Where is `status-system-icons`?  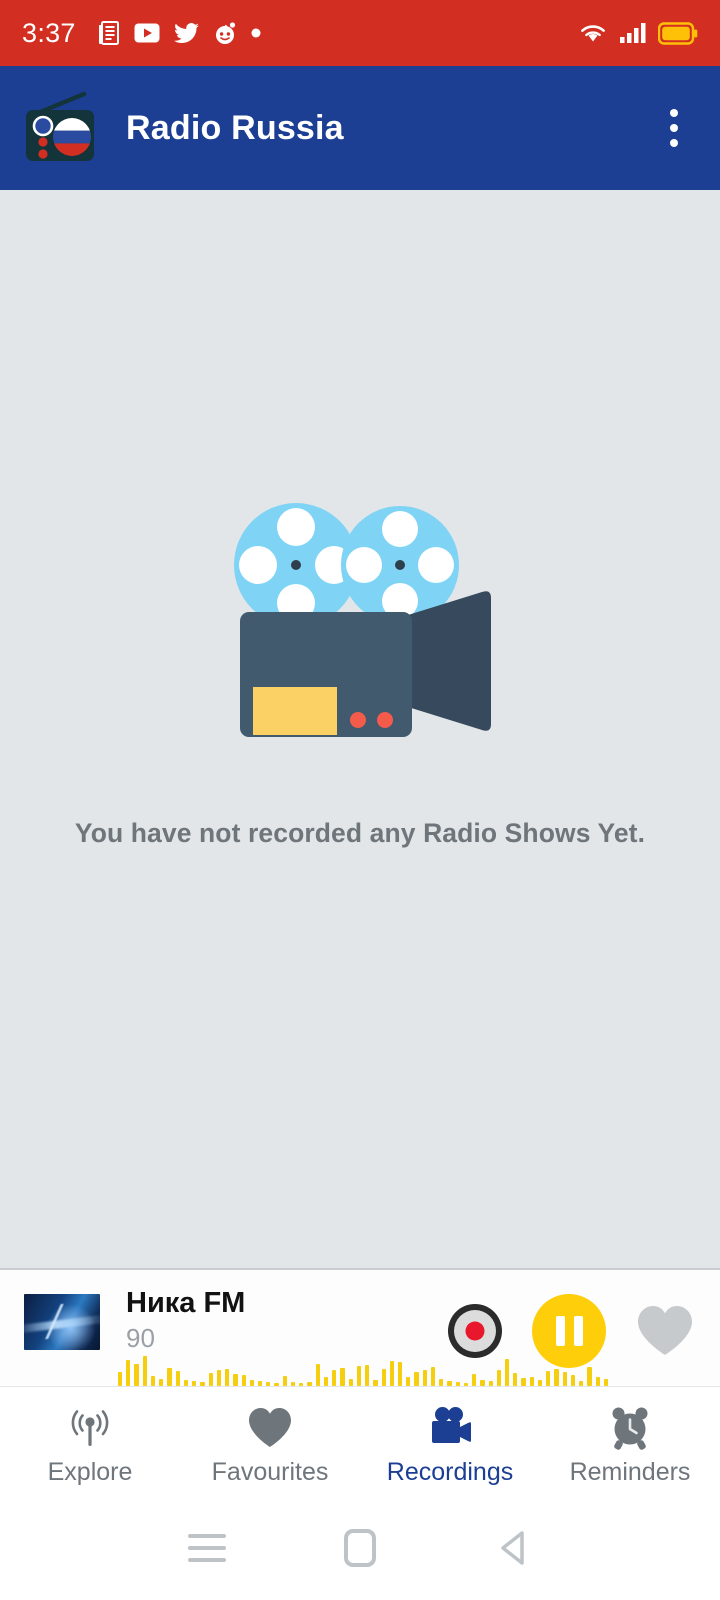
status-system-icons is located at coordinates (638, 33).